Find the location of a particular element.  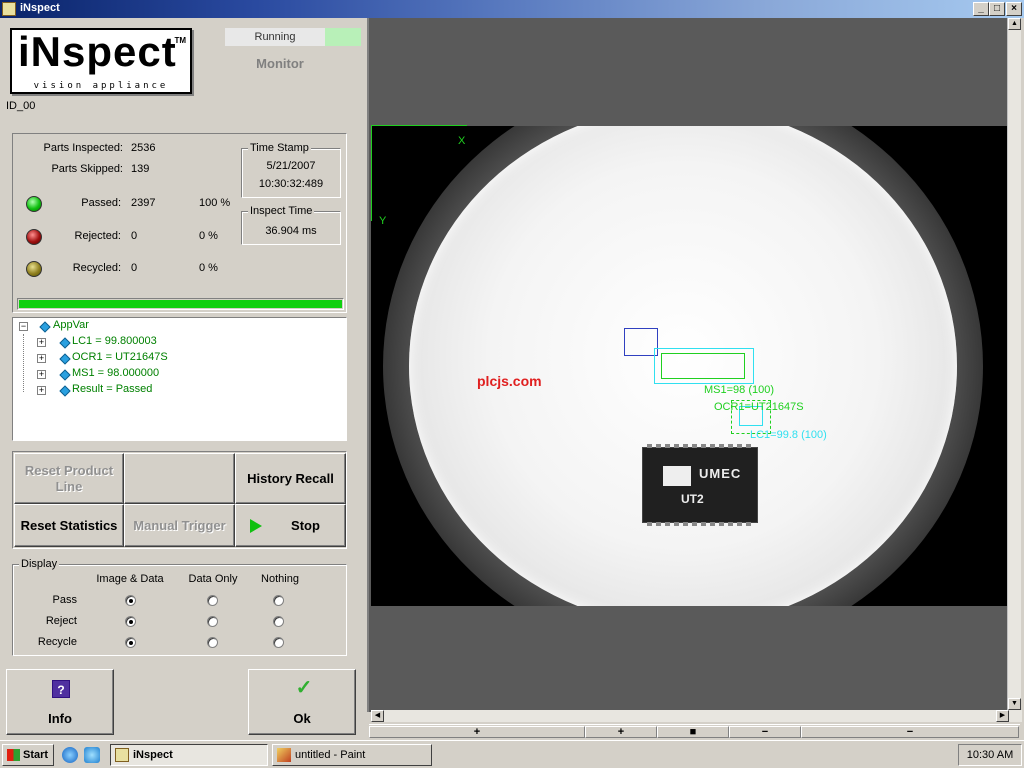

scroll-left-icon: ◀ is located at coordinates (377, 716).